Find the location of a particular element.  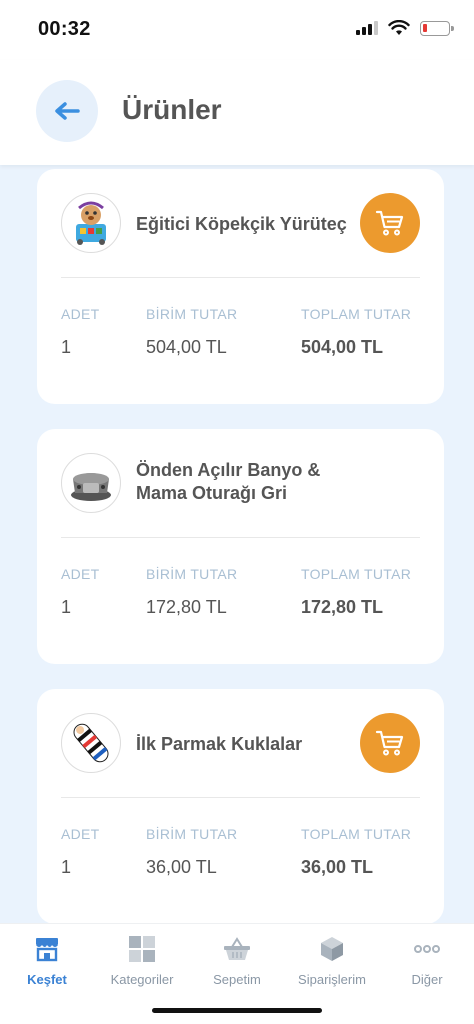

product-name: Eğitici Köpekçik Yürüteç is located at coordinates (241, 224).